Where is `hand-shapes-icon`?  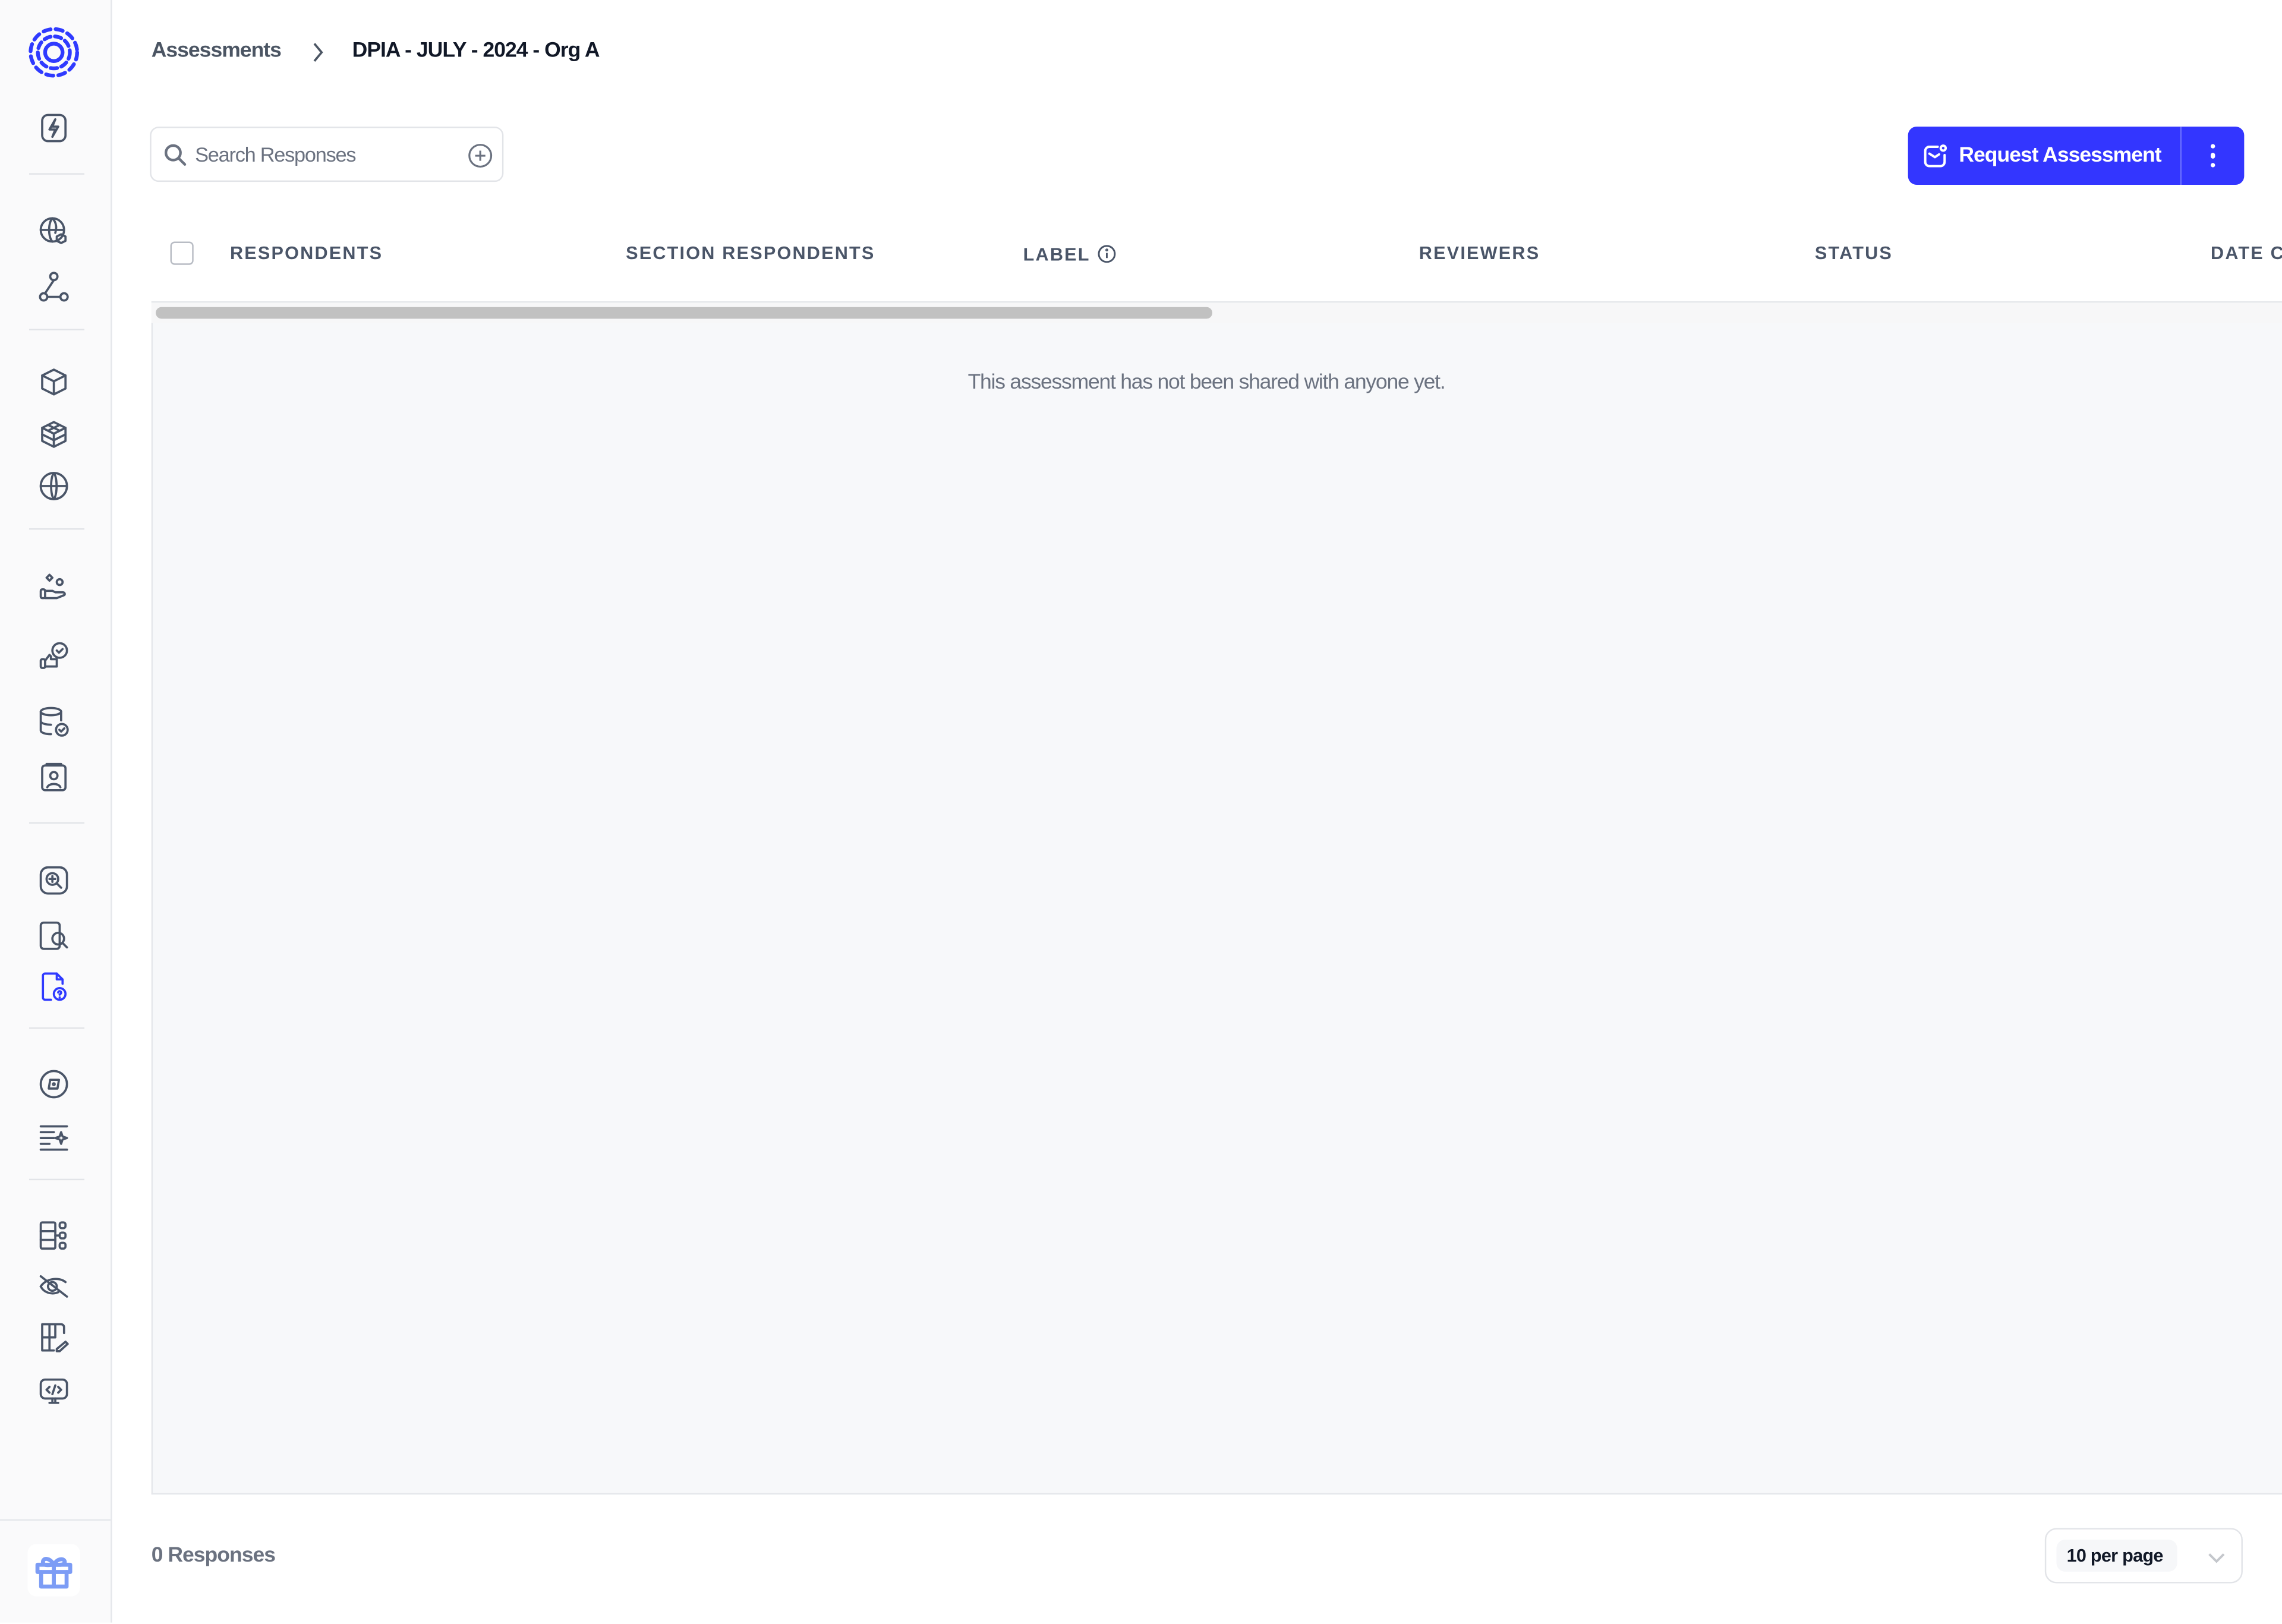 hand-shapes-icon is located at coordinates (54, 588).